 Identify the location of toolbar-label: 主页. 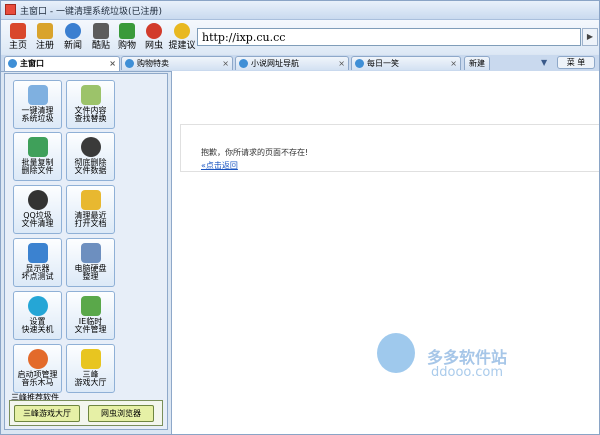
(17, 46).